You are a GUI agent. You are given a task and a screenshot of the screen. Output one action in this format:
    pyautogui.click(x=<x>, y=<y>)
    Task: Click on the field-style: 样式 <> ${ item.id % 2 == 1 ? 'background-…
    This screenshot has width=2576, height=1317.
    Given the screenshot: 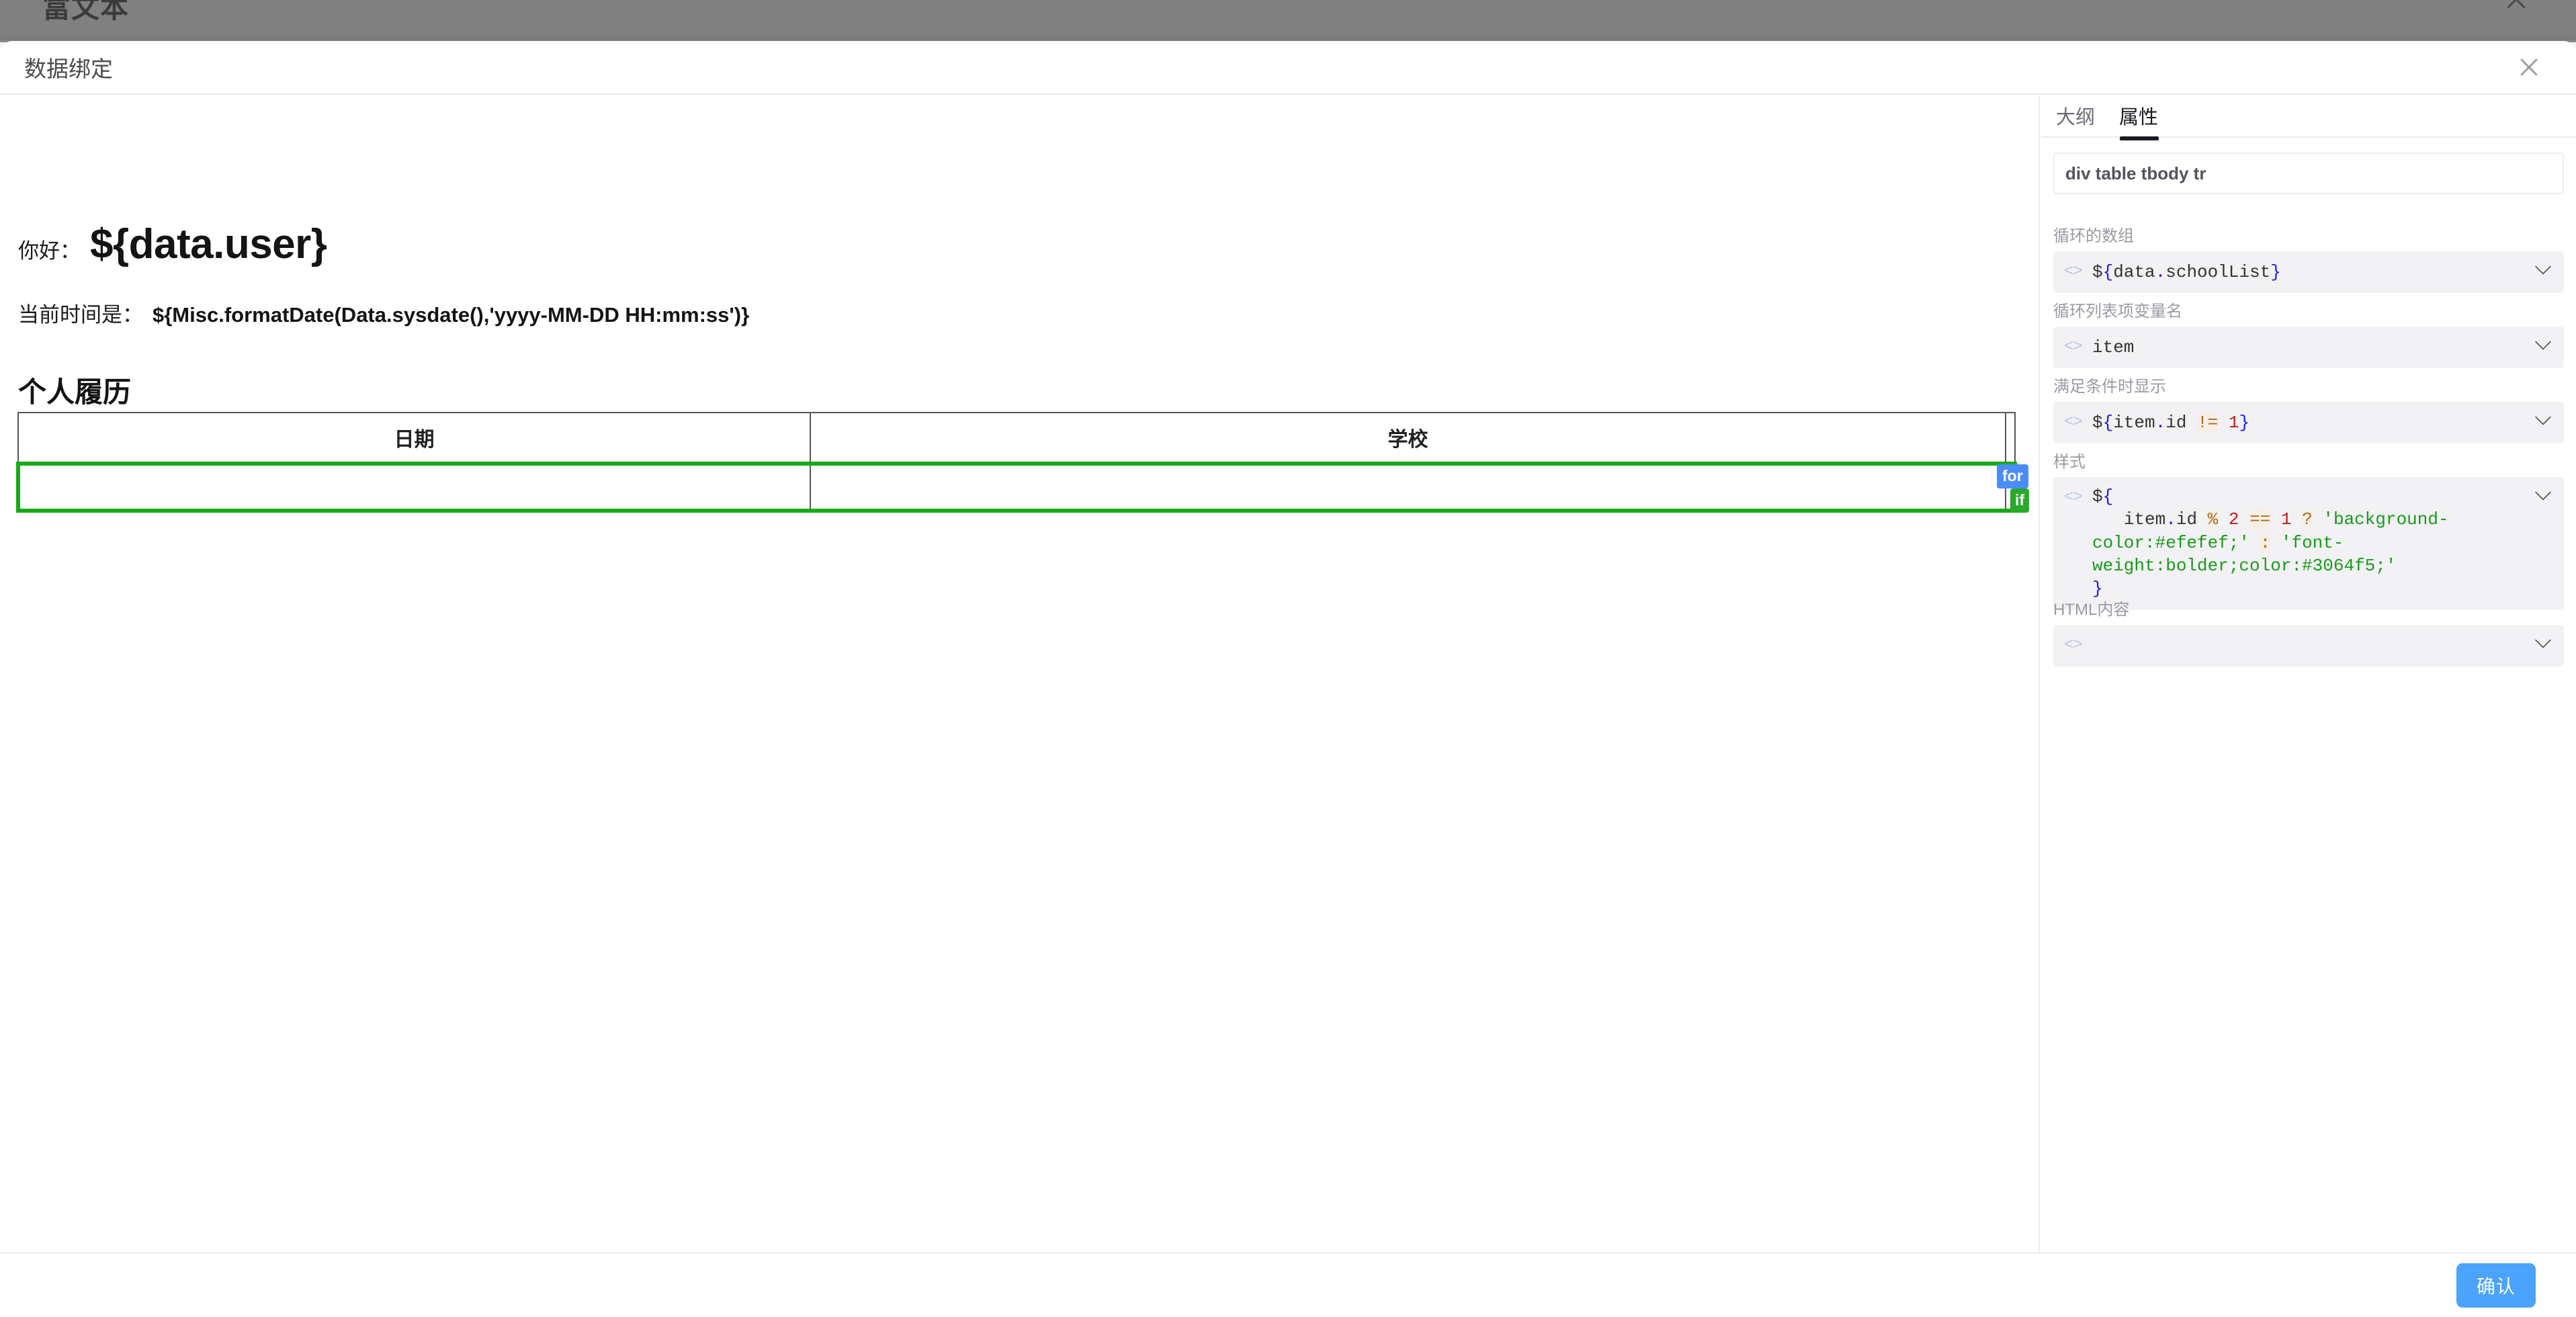 What is the action you would take?
    pyautogui.click(x=2308, y=529)
    